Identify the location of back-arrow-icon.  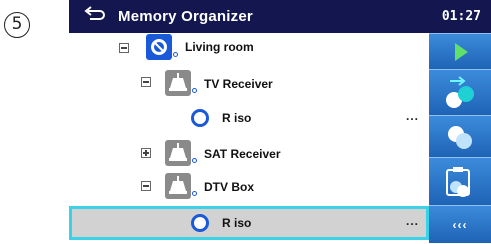
(95, 16).